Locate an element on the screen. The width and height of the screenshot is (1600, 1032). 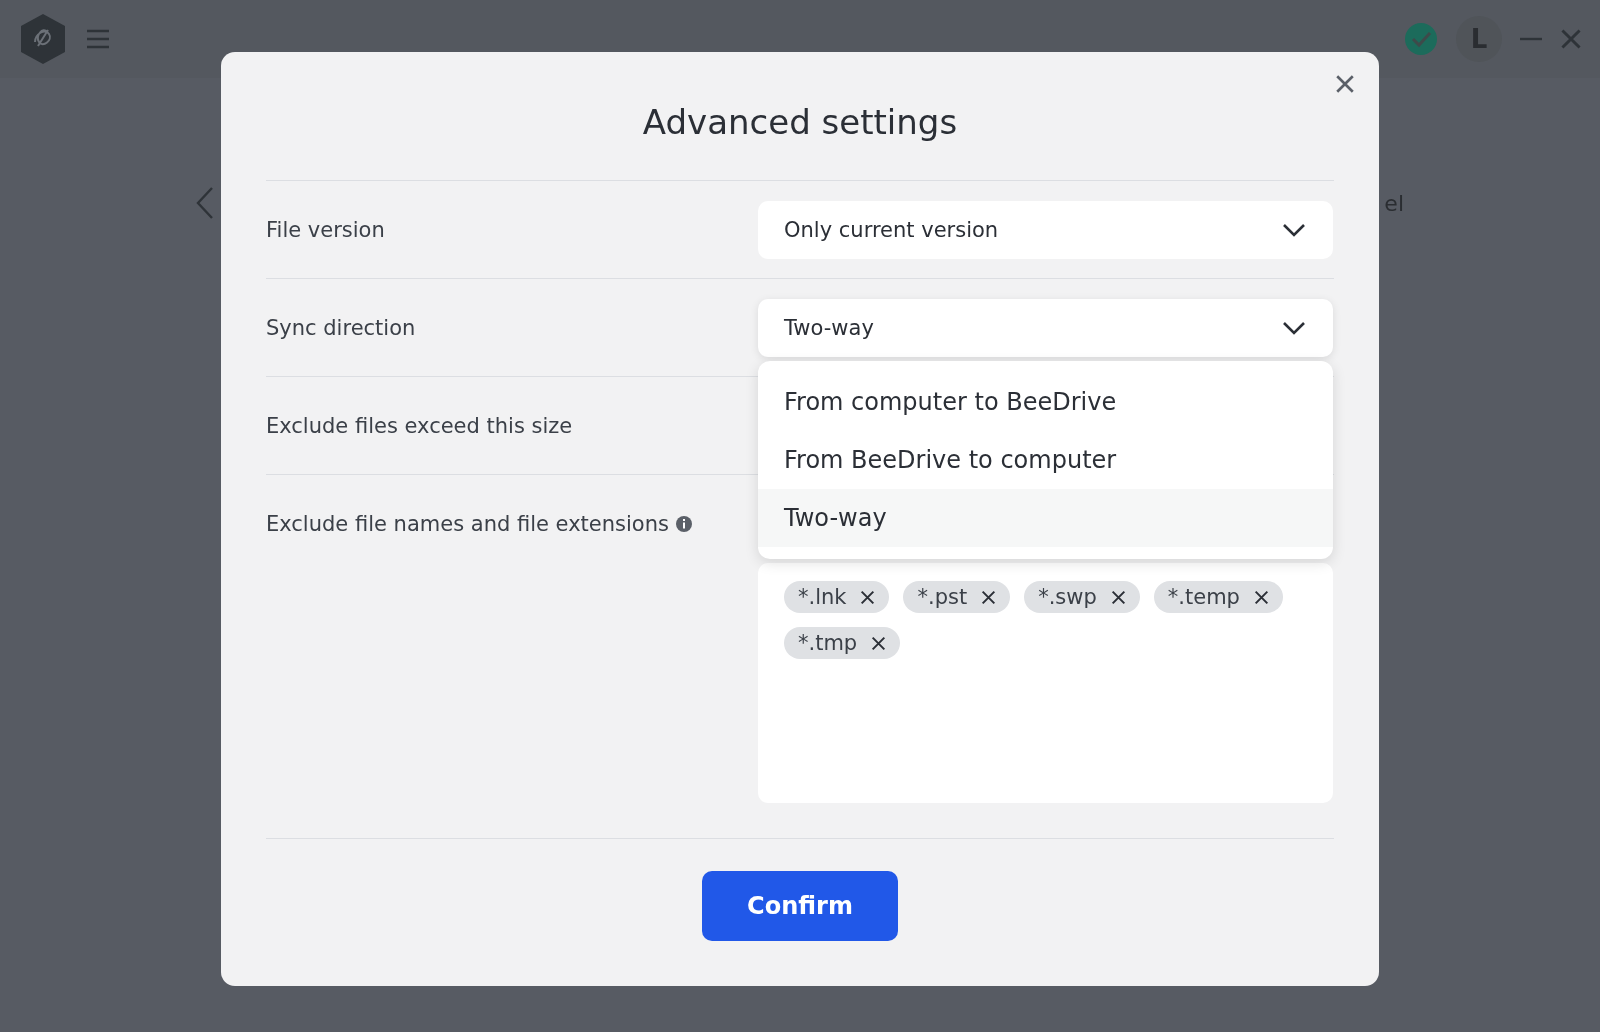
setting-label: Sync direction is located at coordinates (341, 328).